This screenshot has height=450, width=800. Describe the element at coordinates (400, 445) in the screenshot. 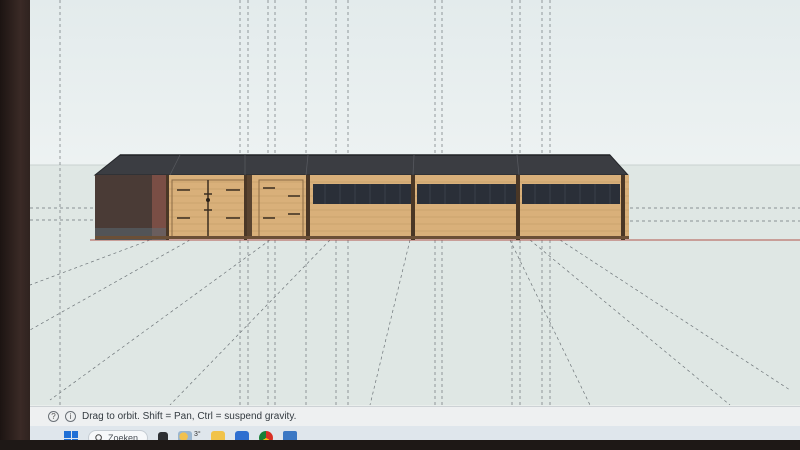

I see `monitor-bezel-bottom` at that location.